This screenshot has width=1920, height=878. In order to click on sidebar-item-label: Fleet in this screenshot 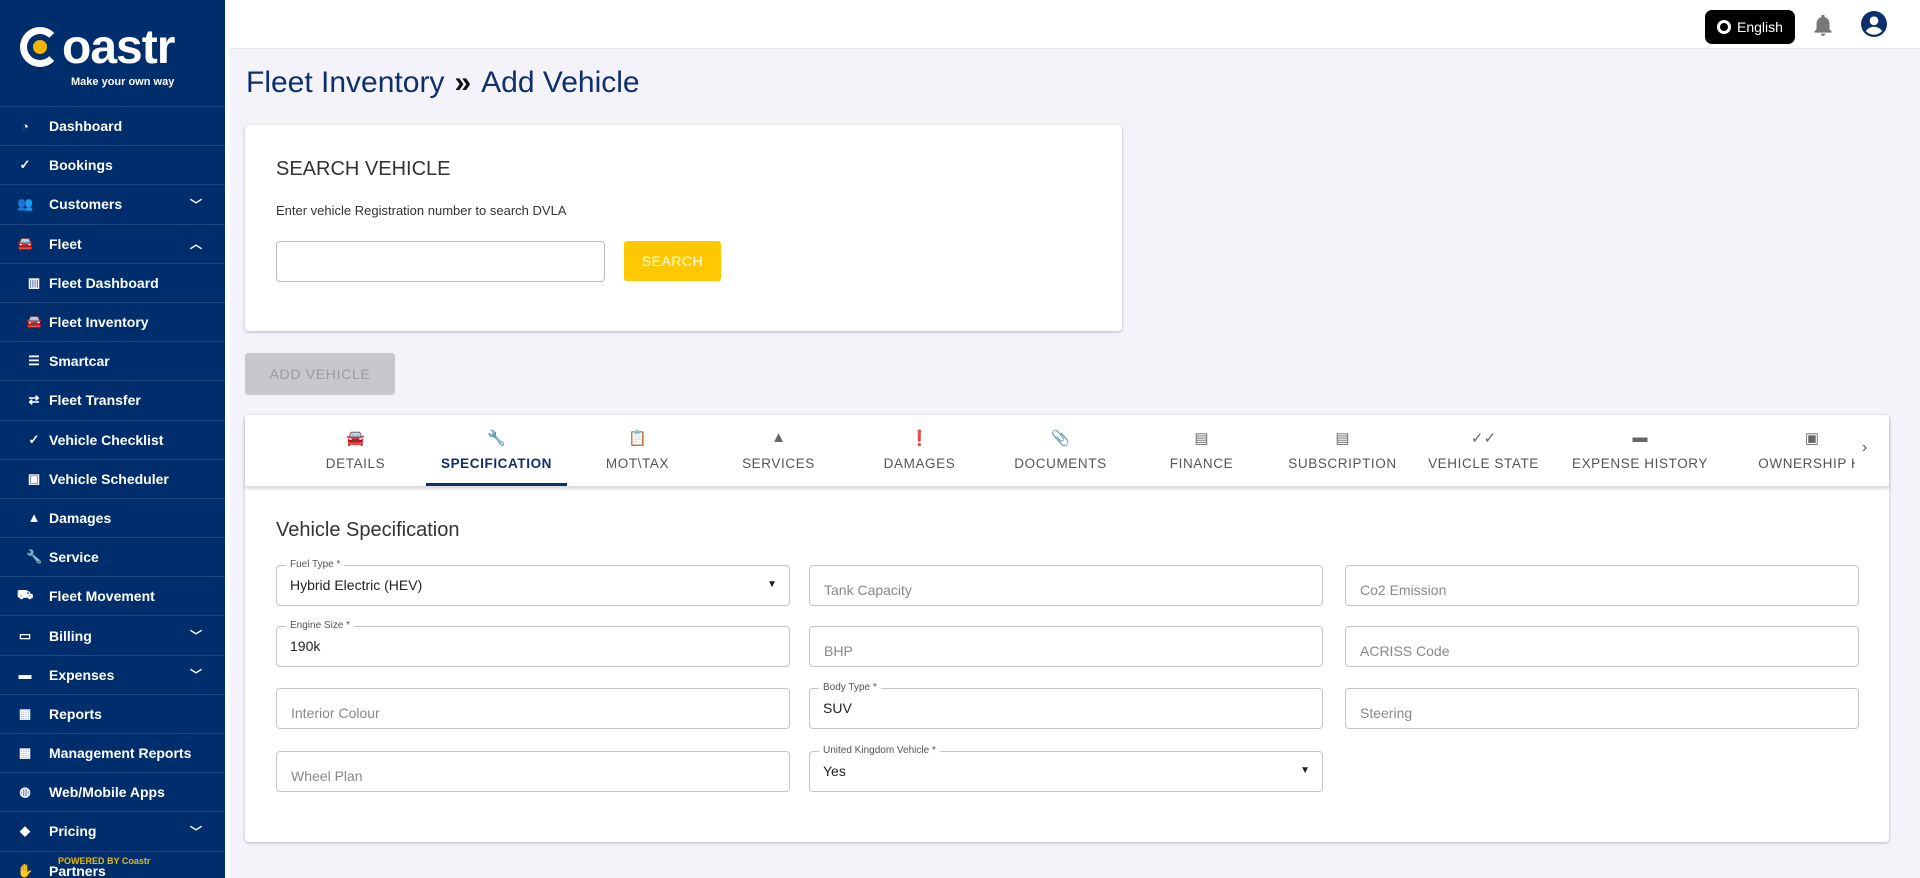, I will do `click(65, 243)`.